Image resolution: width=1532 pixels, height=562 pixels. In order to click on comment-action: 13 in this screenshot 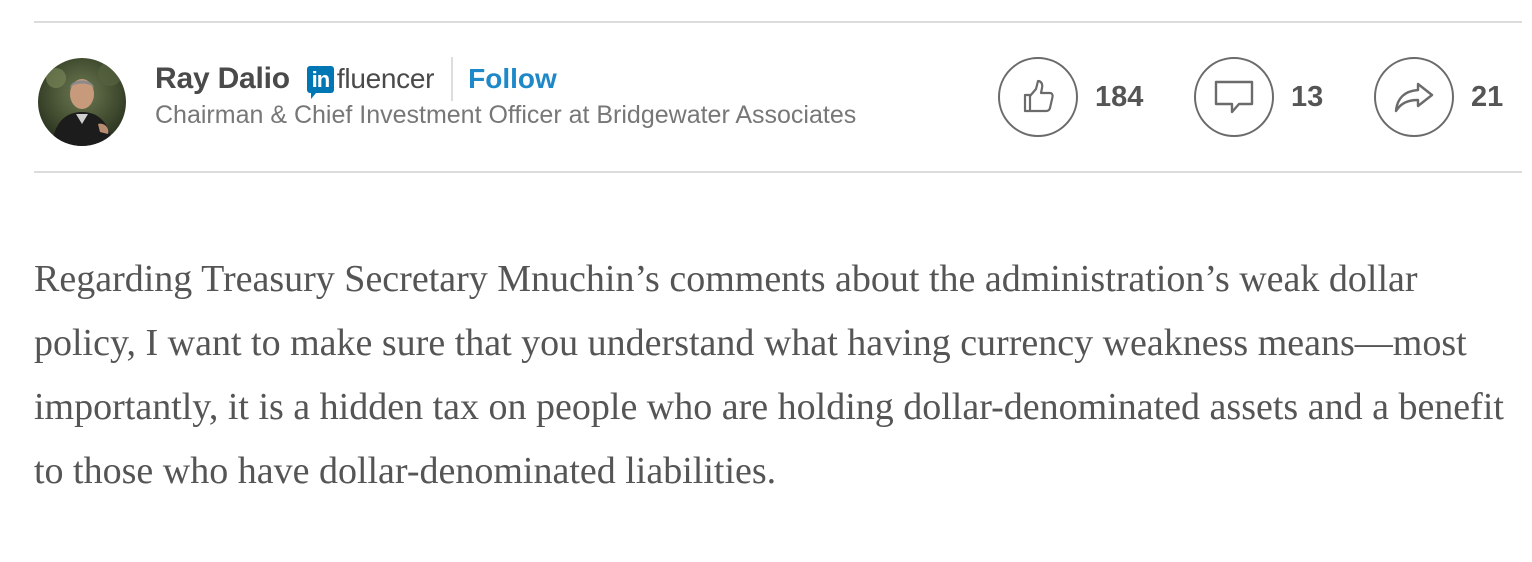, I will do `click(1258, 97)`.